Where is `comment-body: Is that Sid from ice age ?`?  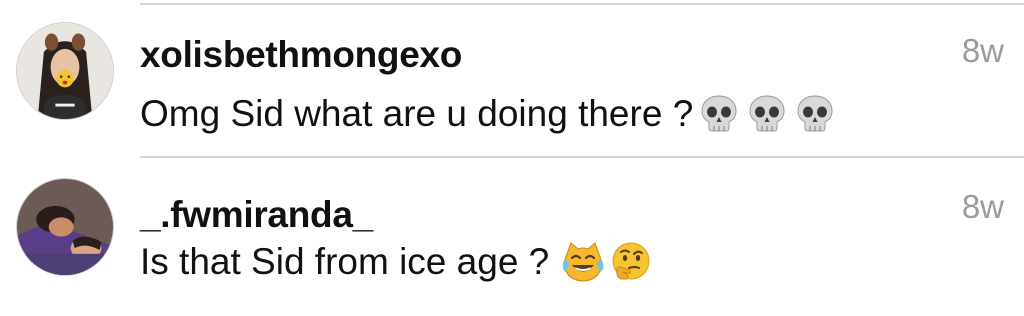
comment-body: Is that Sid from ice age ? is located at coordinates (396, 262).